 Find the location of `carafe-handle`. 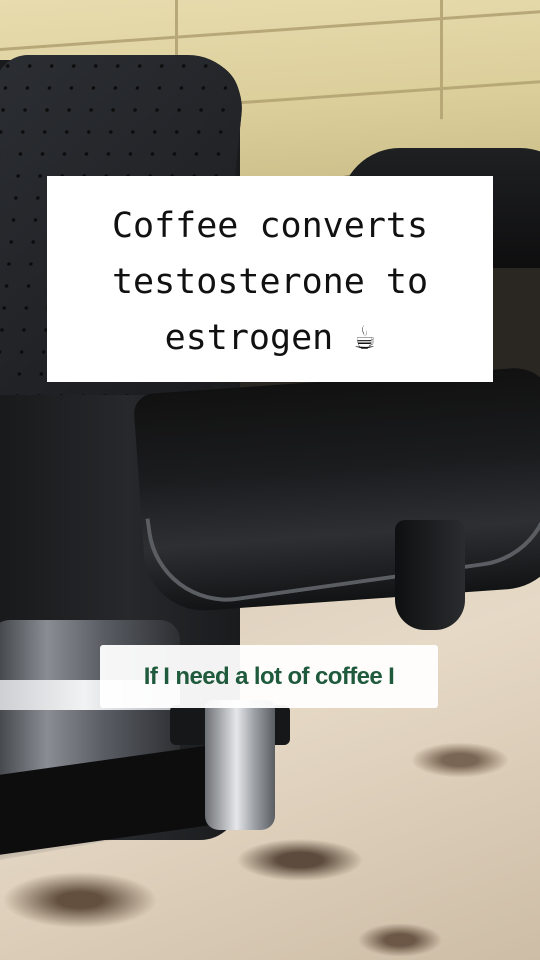

carafe-handle is located at coordinates (240, 765).